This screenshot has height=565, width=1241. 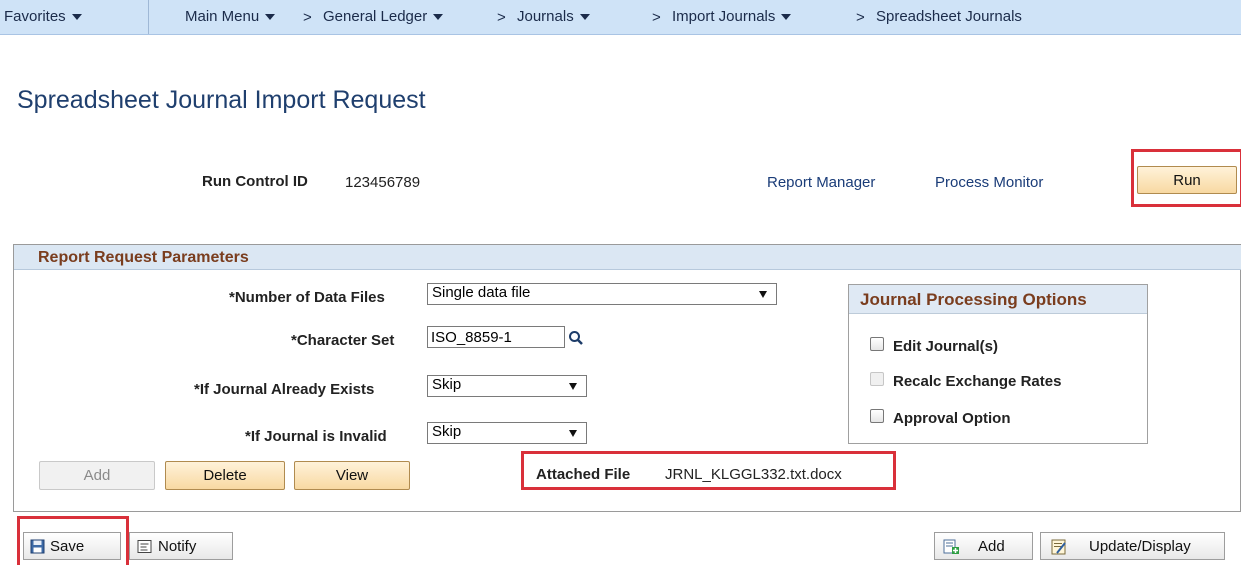 What do you see at coordinates (732, 17) in the screenshot?
I see `breadcrumb-import-journals: Import Journals` at bounding box center [732, 17].